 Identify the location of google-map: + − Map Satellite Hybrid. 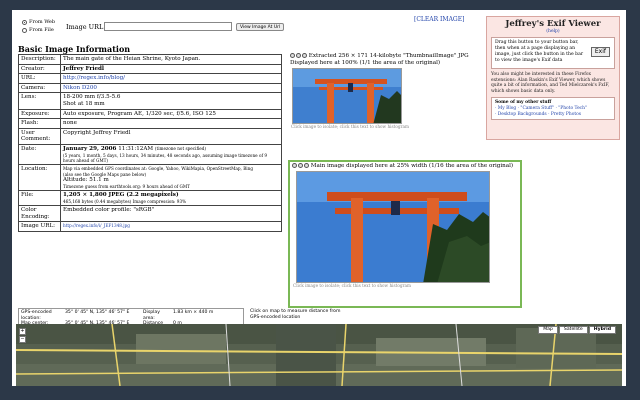
(319, 355).